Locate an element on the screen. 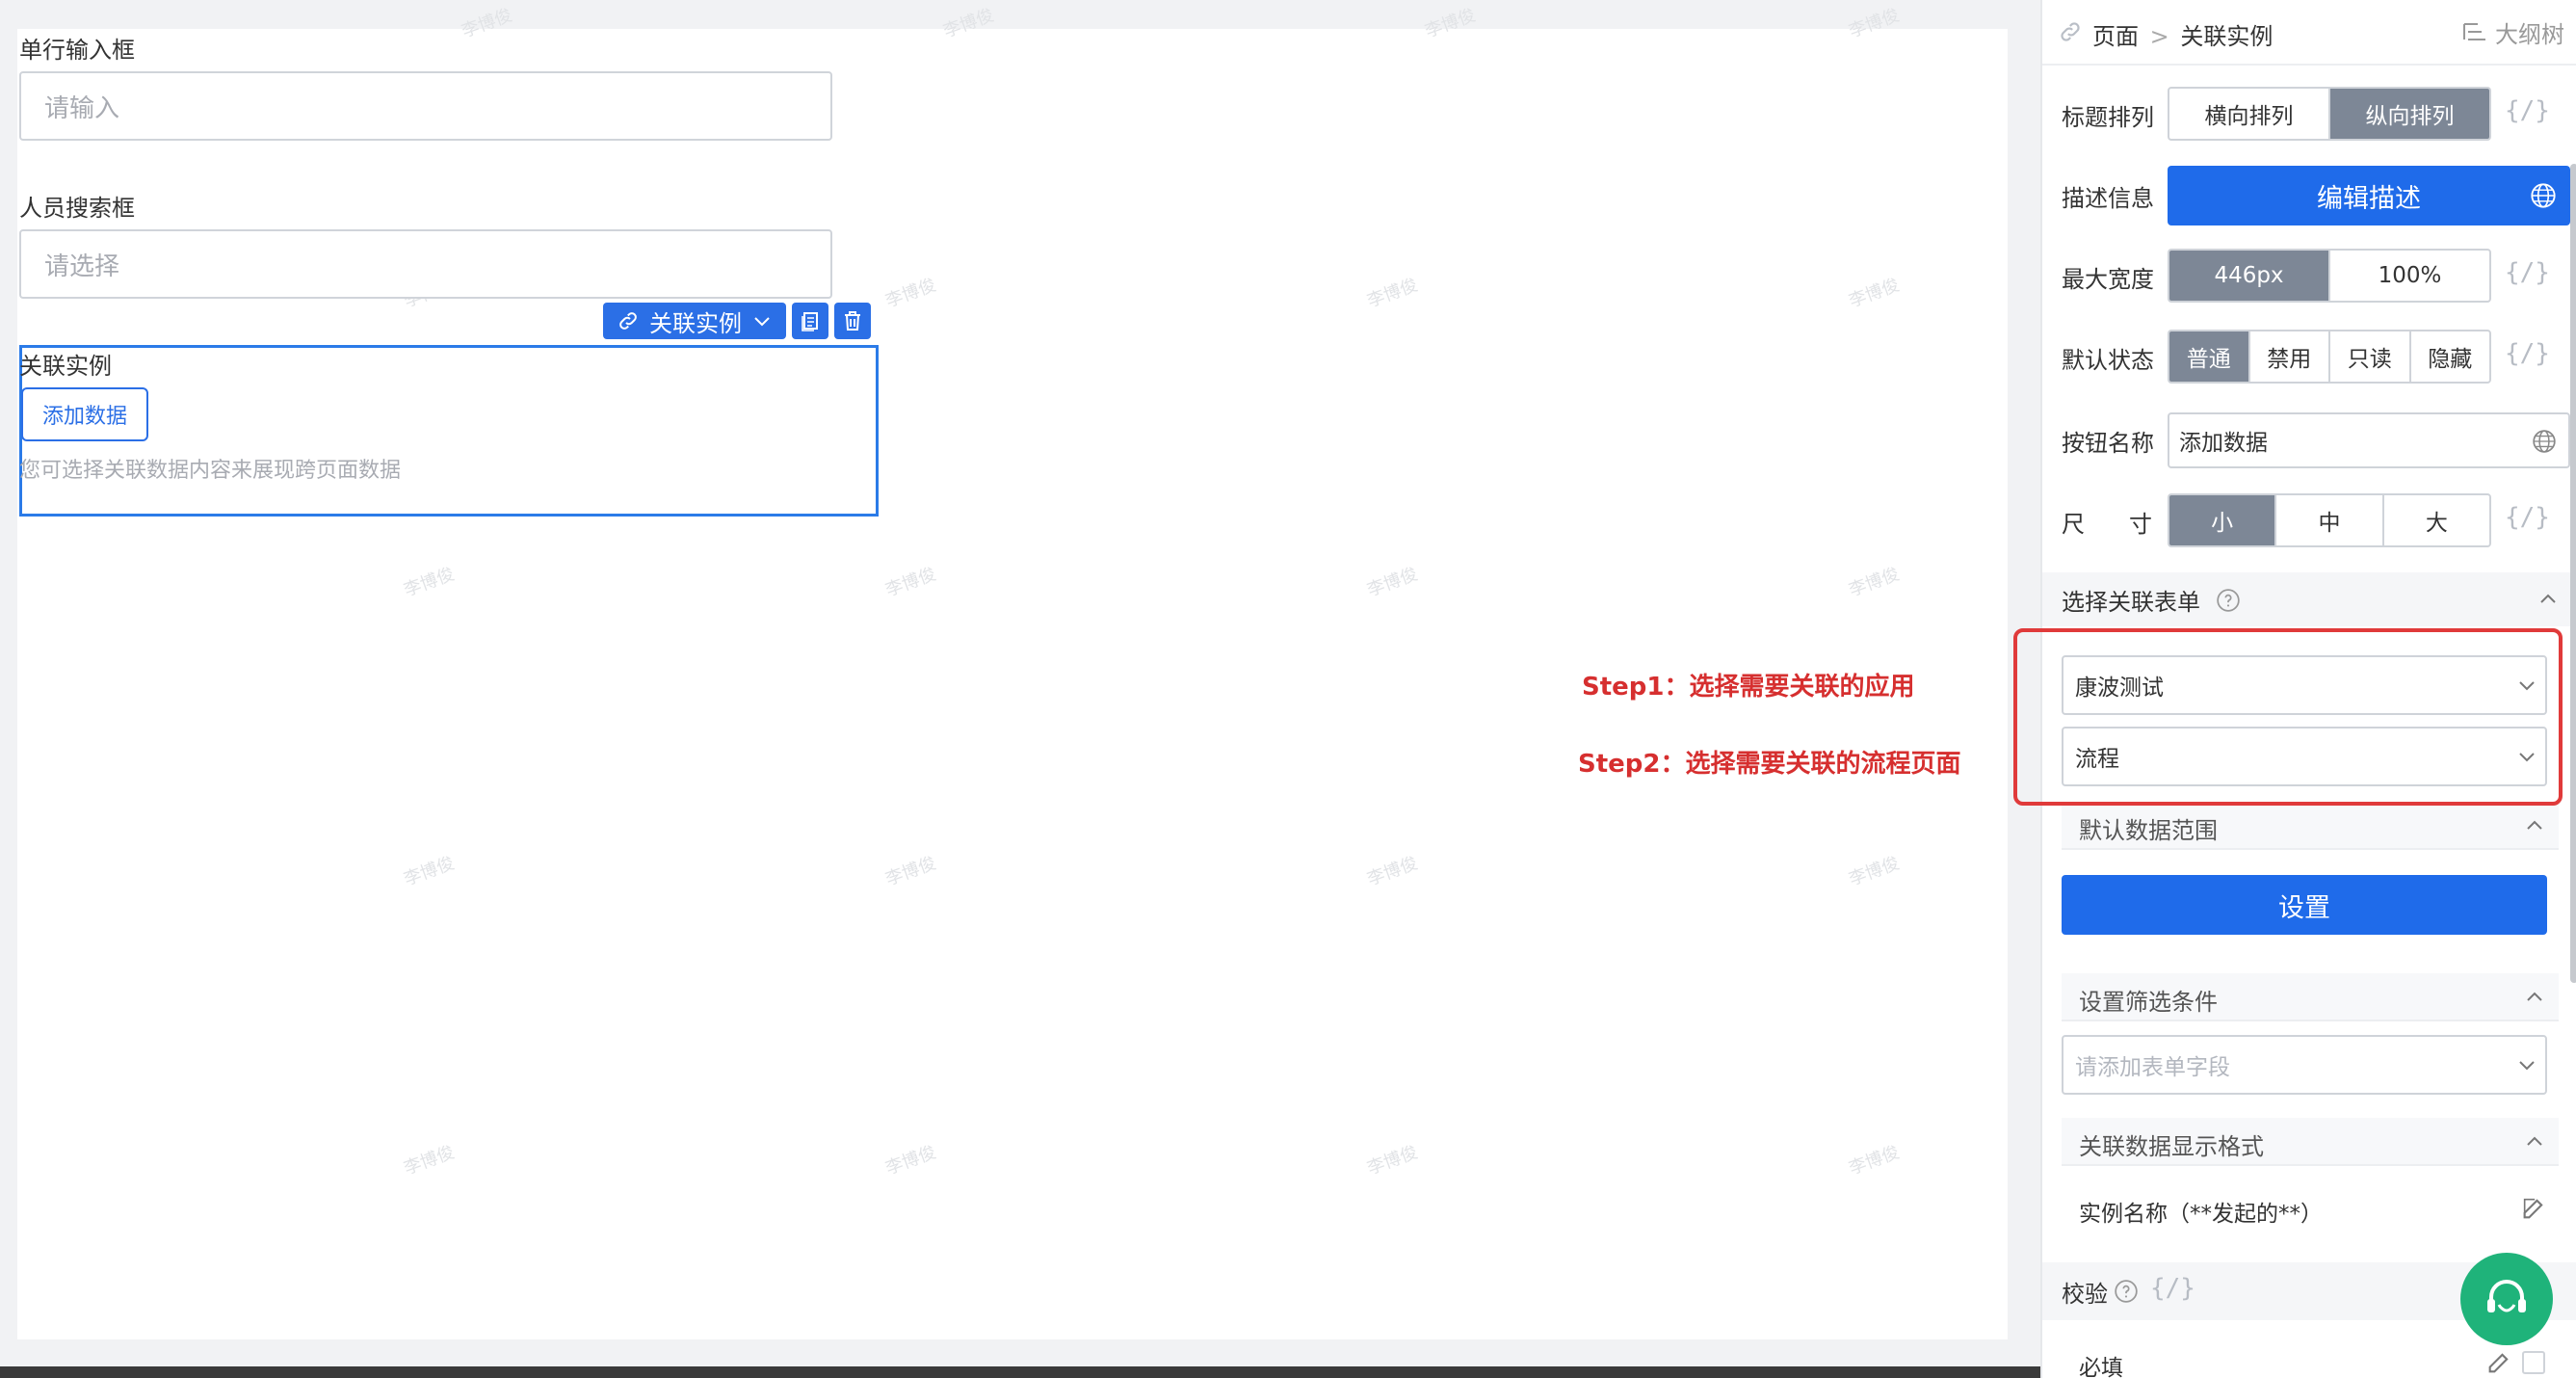 This screenshot has width=2576, height=1378. state-normal: 普通 is located at coordinates (2209, 356).